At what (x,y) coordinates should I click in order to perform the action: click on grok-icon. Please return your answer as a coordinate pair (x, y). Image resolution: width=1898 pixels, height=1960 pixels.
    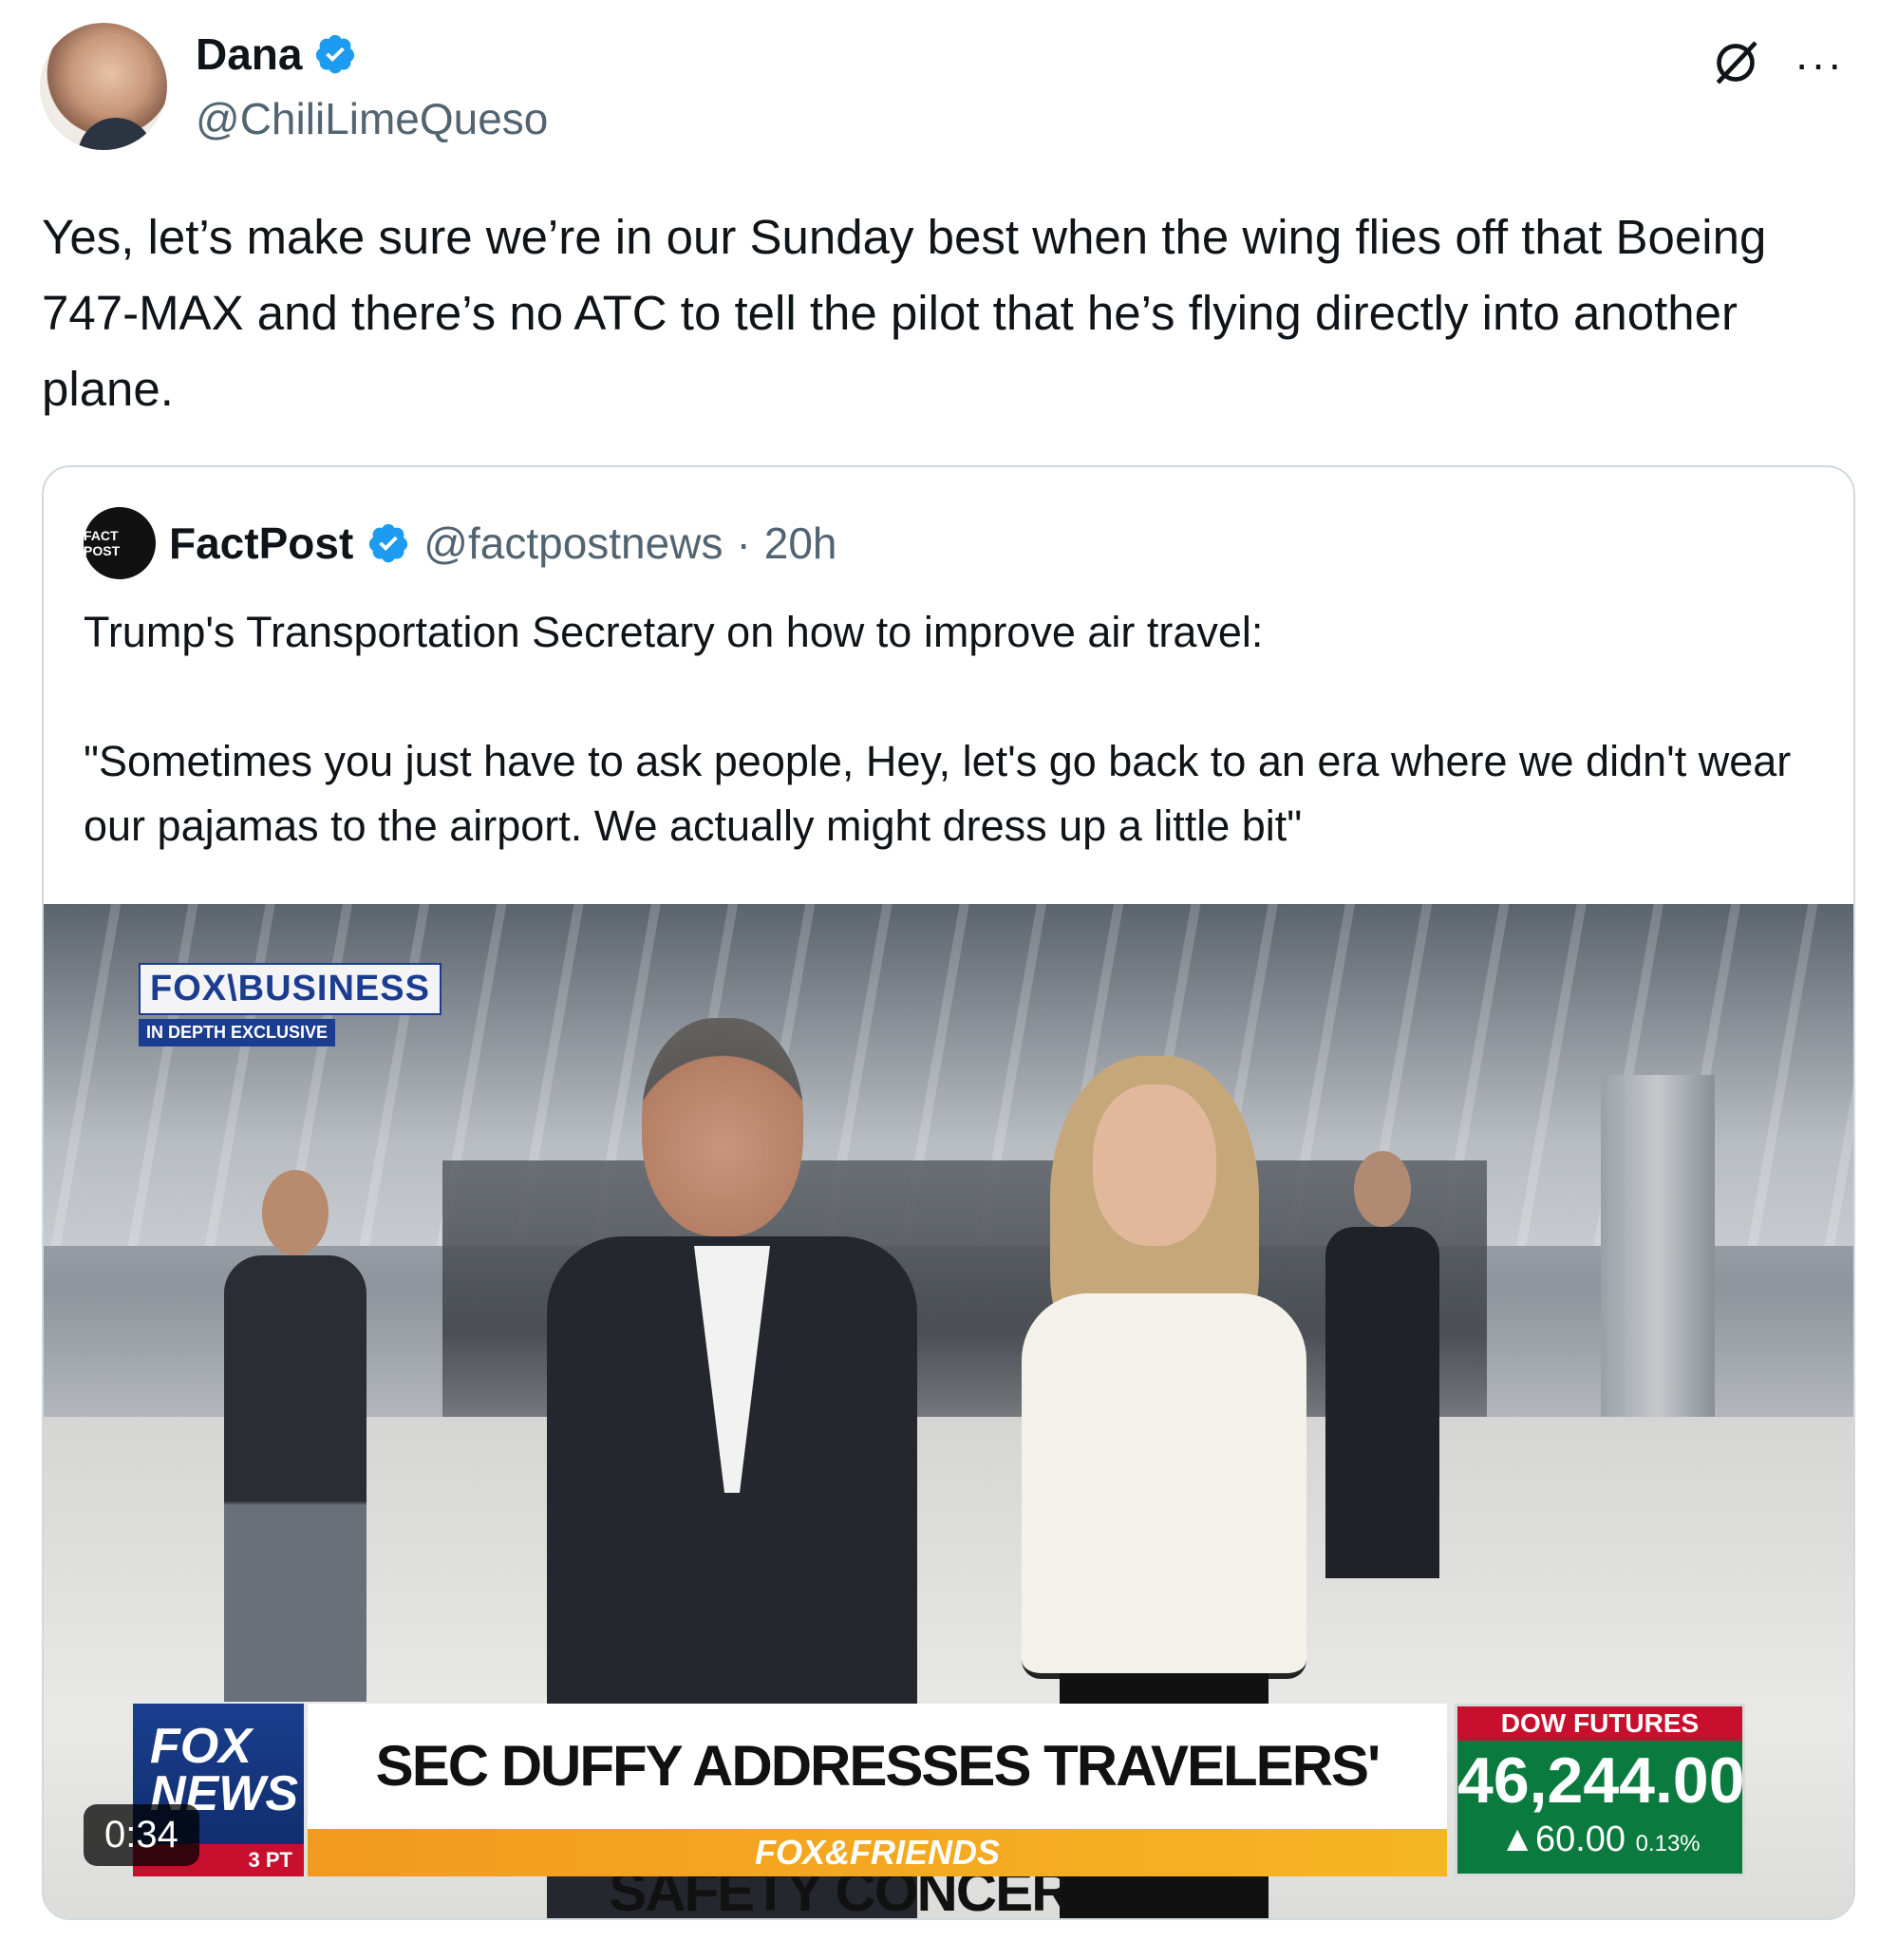
    Looking at the image, I should click on (1735, 62).